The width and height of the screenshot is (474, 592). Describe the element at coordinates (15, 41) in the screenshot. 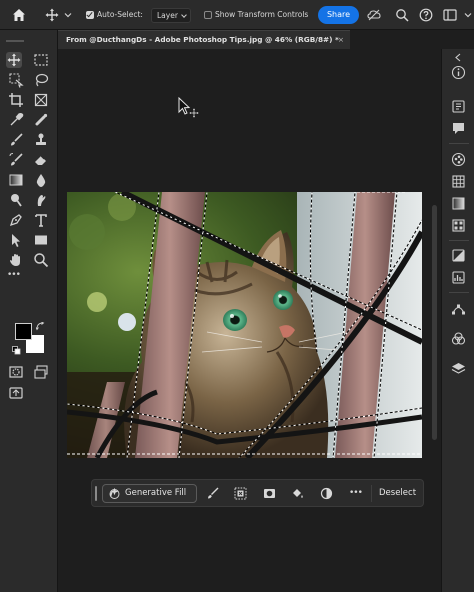

I see `panel-grip` at that location.